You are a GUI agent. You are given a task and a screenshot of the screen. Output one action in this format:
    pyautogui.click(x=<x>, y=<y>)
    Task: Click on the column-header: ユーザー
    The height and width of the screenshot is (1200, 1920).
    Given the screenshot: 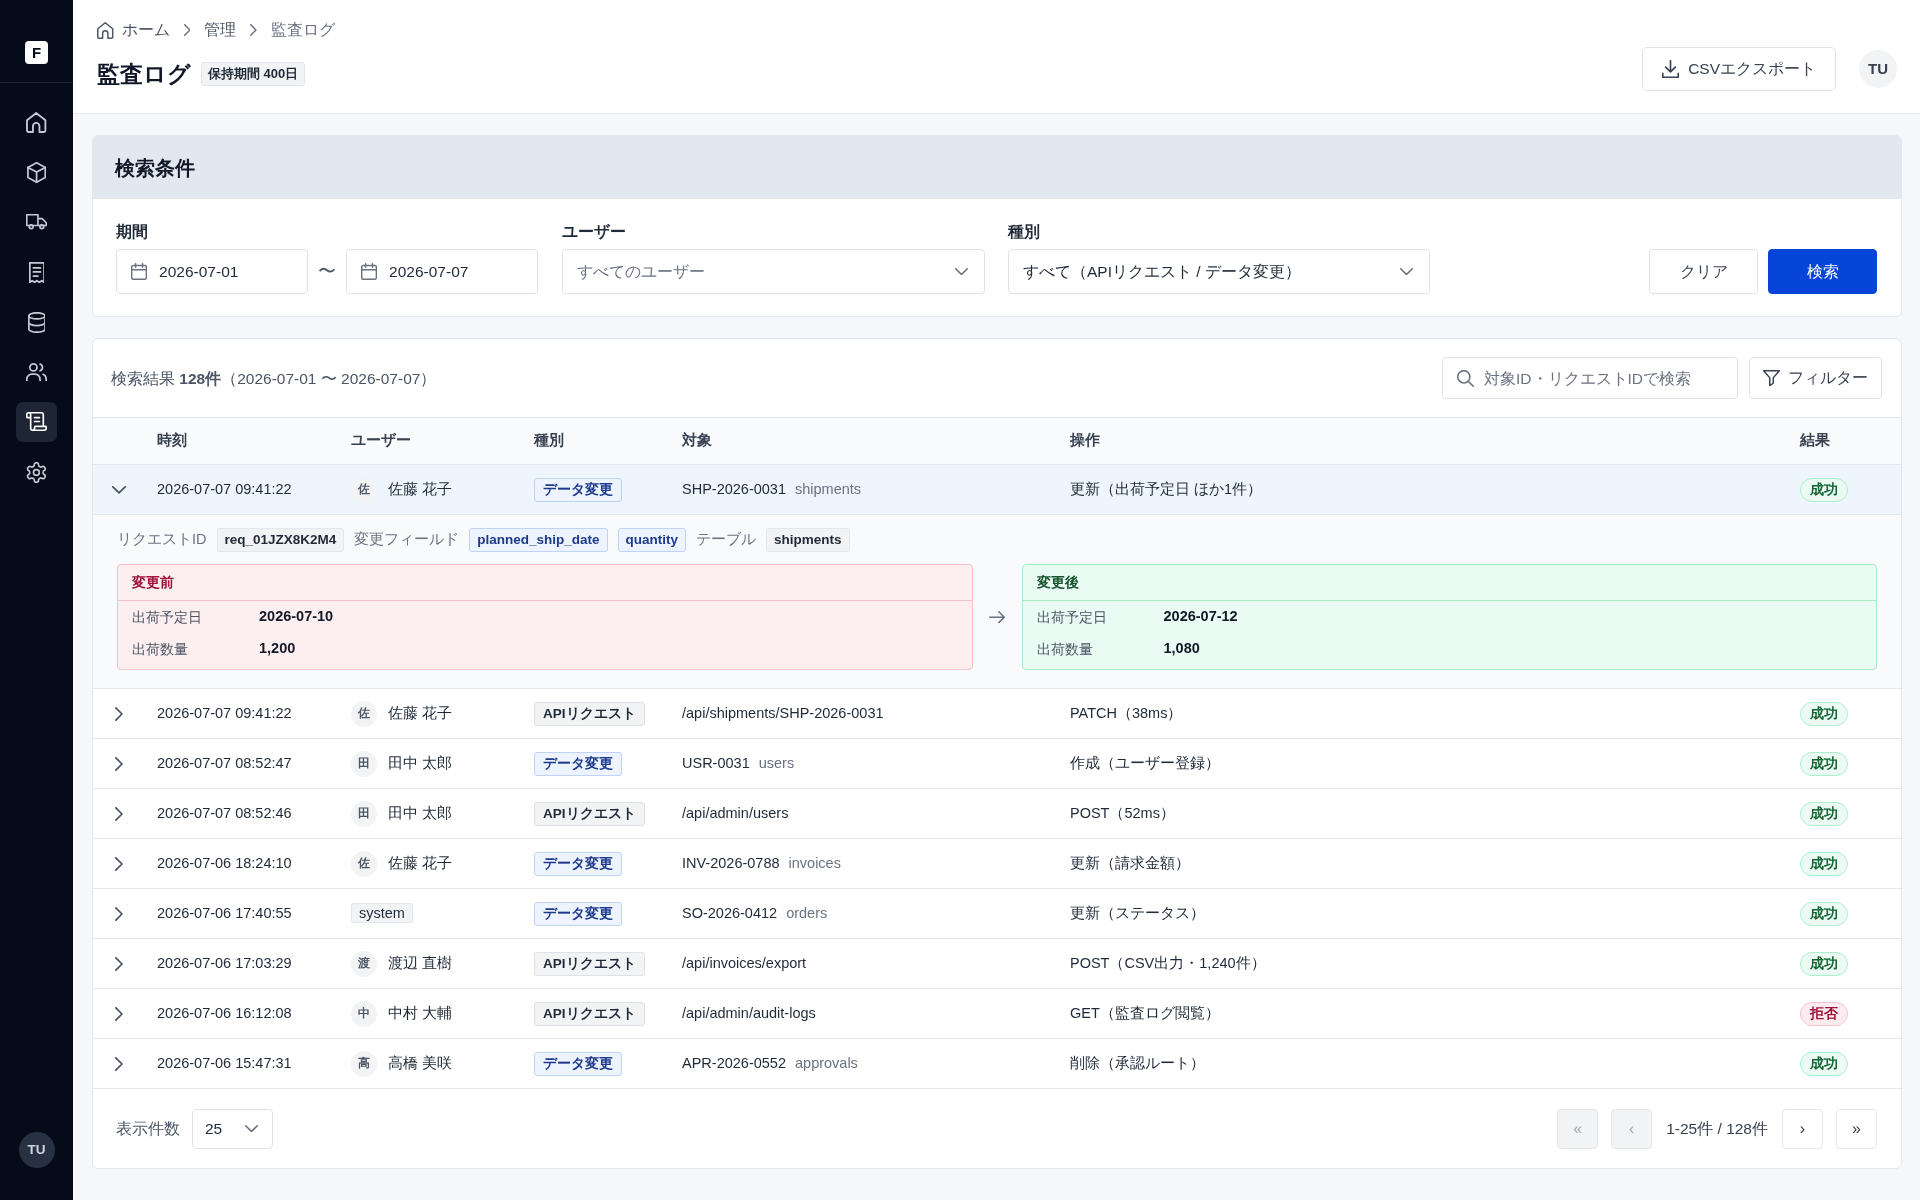 What is the action you would take?
    pyautogui.click(x=430, y=441)
    